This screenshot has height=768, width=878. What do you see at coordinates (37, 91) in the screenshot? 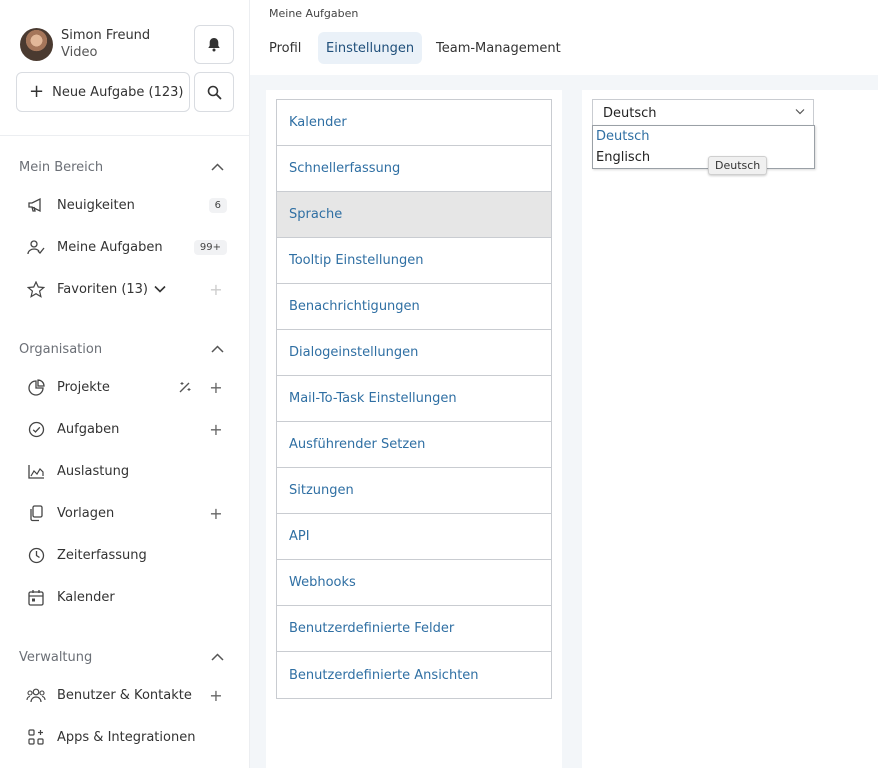
I see `plus-icon: +` at bounding box center [37, 91].